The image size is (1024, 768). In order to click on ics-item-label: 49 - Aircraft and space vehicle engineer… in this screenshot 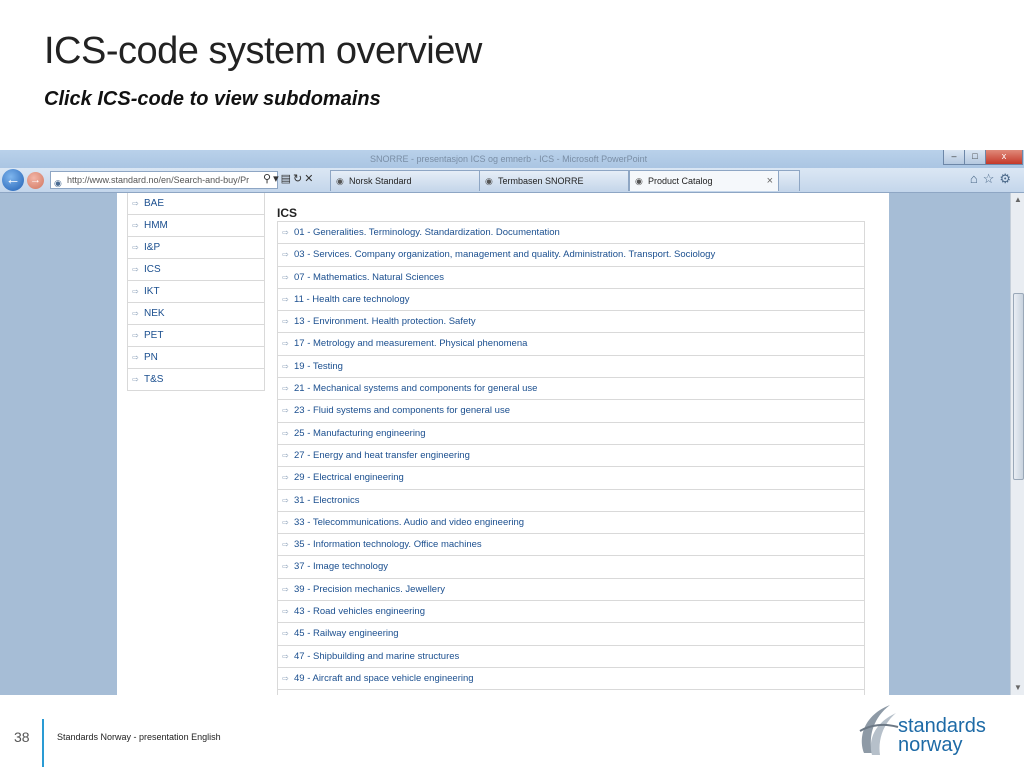, I will do `click(384, 678)`.